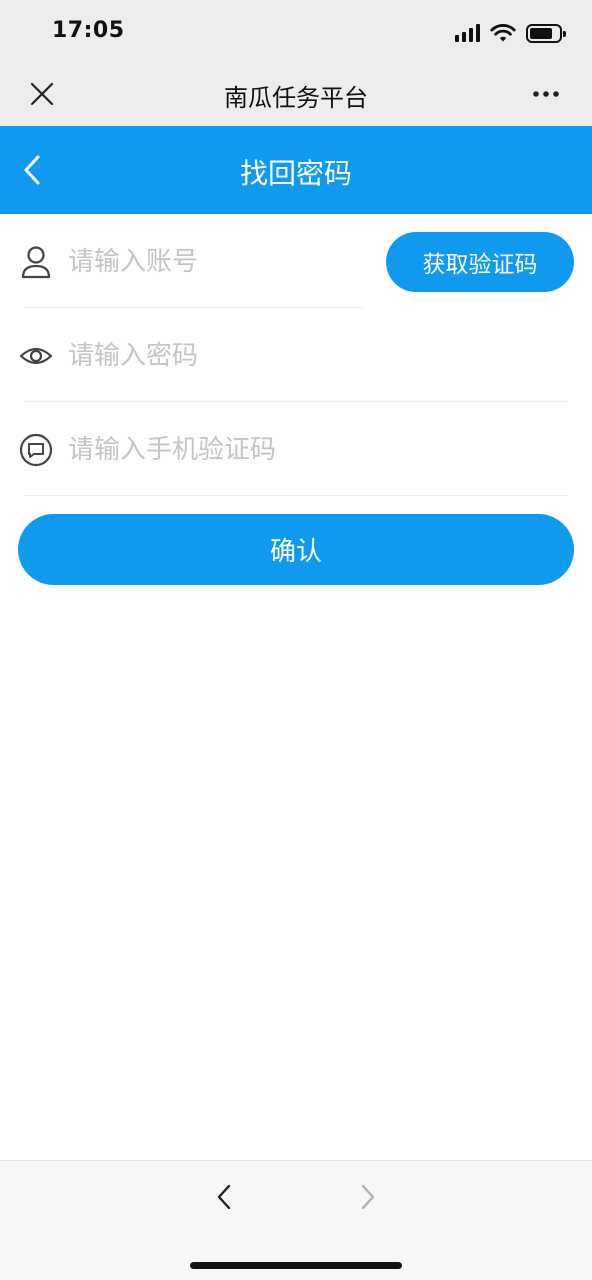 This screenshot has height=1280, width=592. Describe the element at coordinates (467, 33) in the screenshot. I see `signal-icon` at that location.